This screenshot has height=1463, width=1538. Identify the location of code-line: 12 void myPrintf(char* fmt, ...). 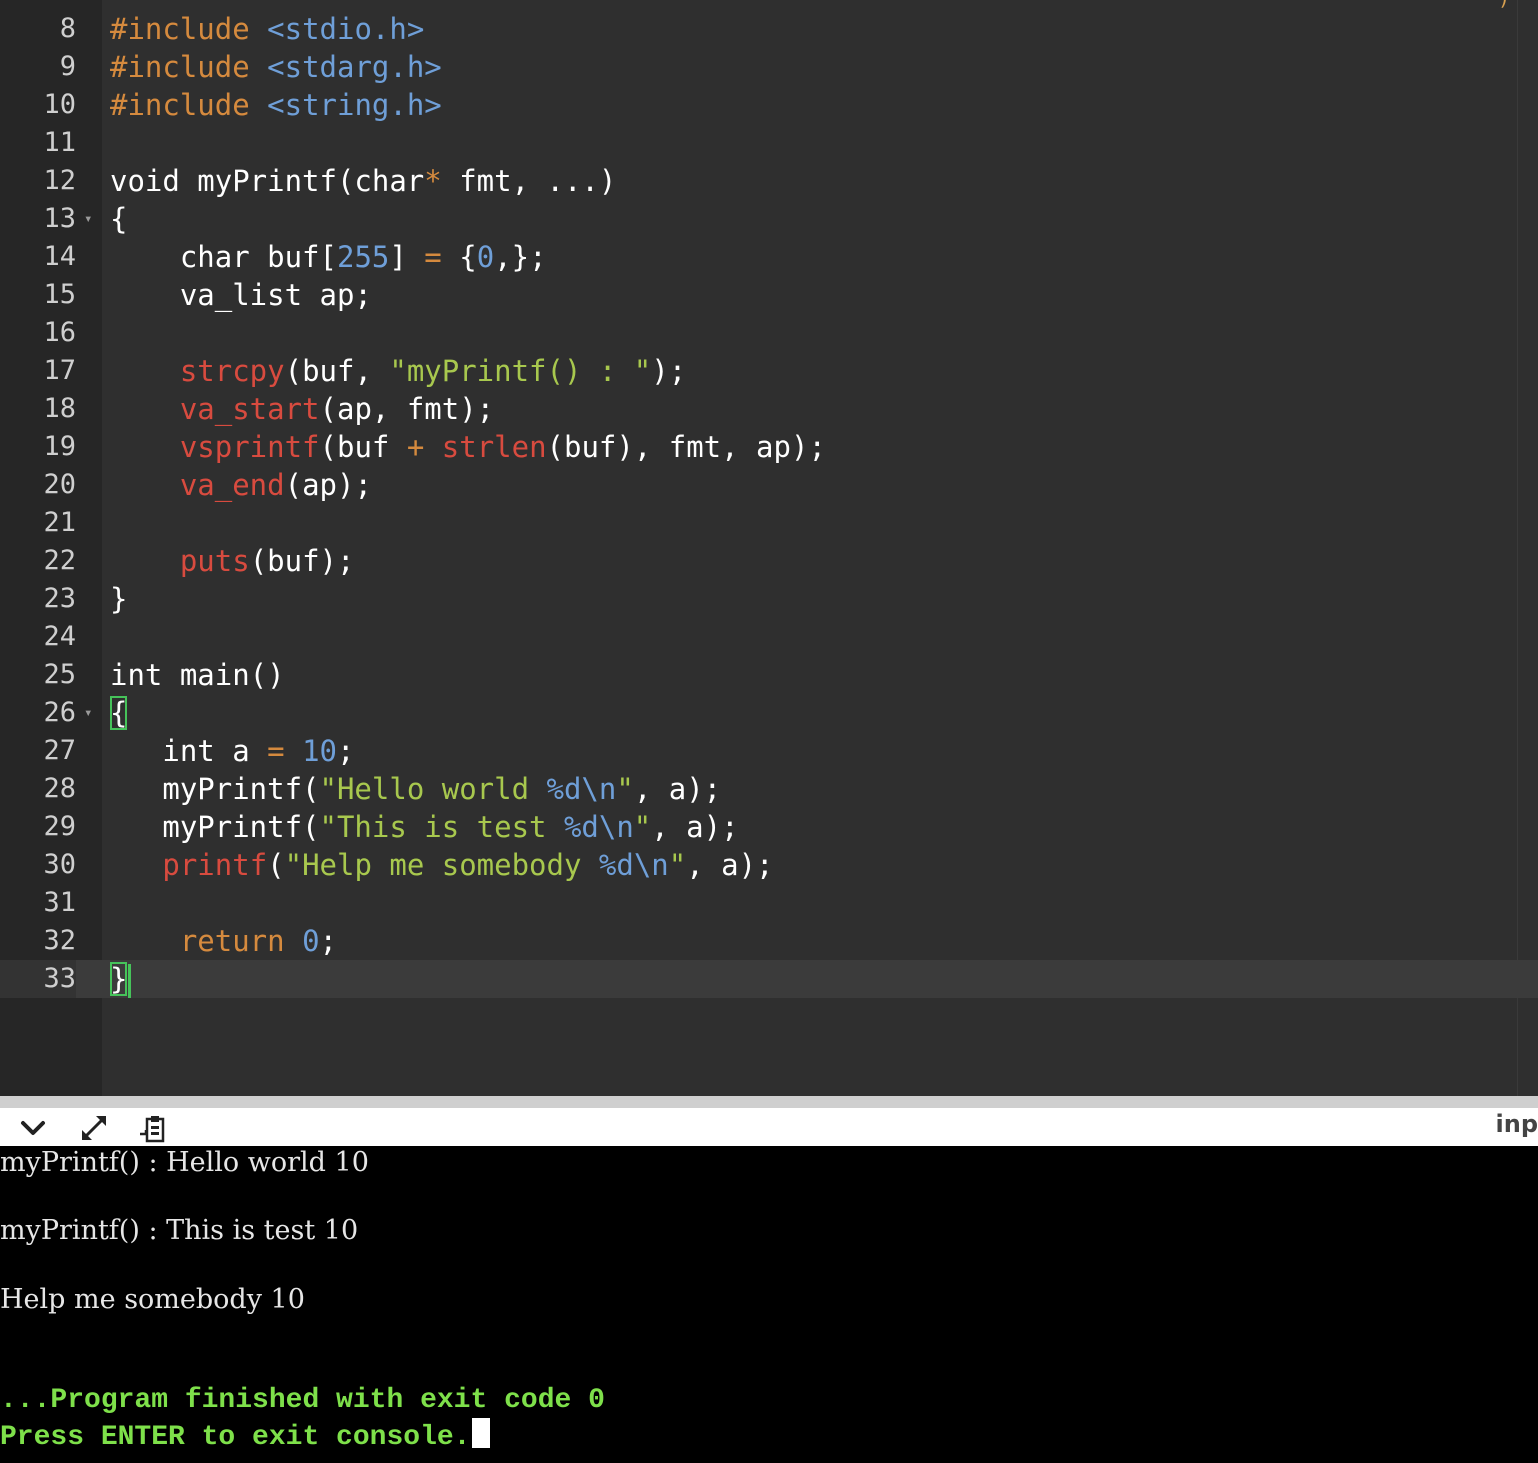
(769, 181).